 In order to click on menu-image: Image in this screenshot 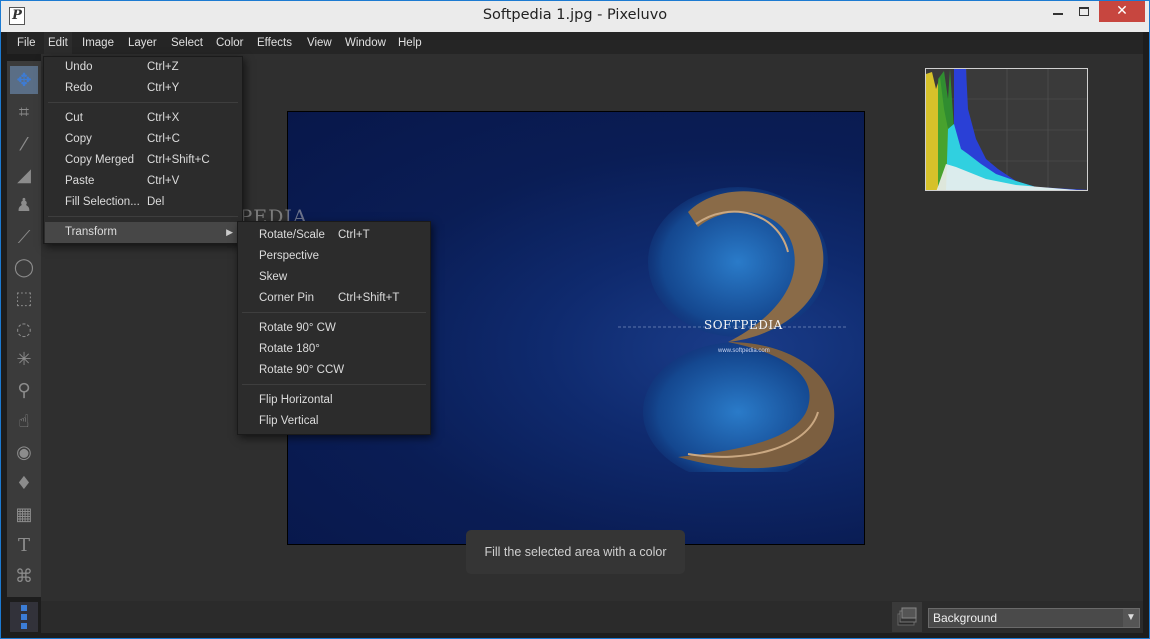, I will do `click(98, 43)`.